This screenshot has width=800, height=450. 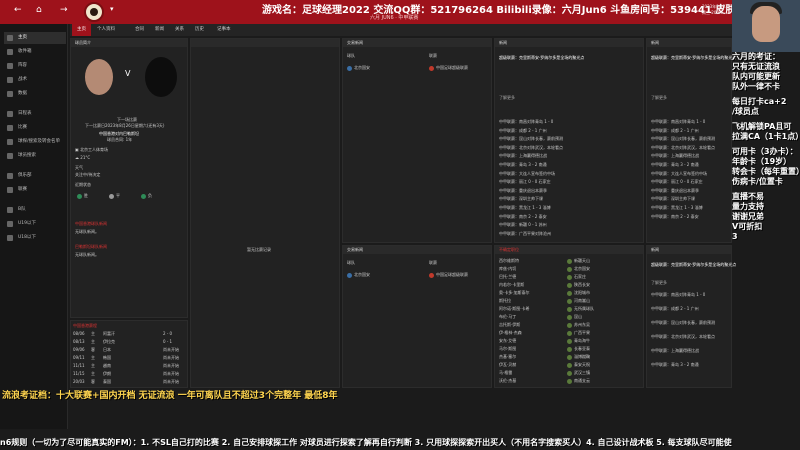 What do you see at coordinates (107, 366) in the screenshot?
I see `fixture-team: 越南` at bounding box center [107, 366].